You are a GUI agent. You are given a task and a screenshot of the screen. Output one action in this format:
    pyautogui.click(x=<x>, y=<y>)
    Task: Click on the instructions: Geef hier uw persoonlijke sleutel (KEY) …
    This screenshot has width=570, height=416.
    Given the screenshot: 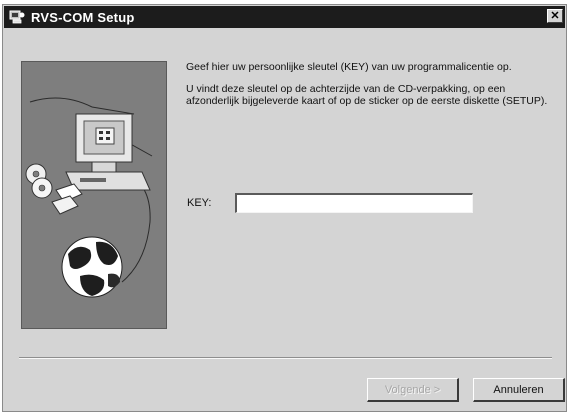 What is the action you would take?
    pyautogui.click(x=373, y=89)
    